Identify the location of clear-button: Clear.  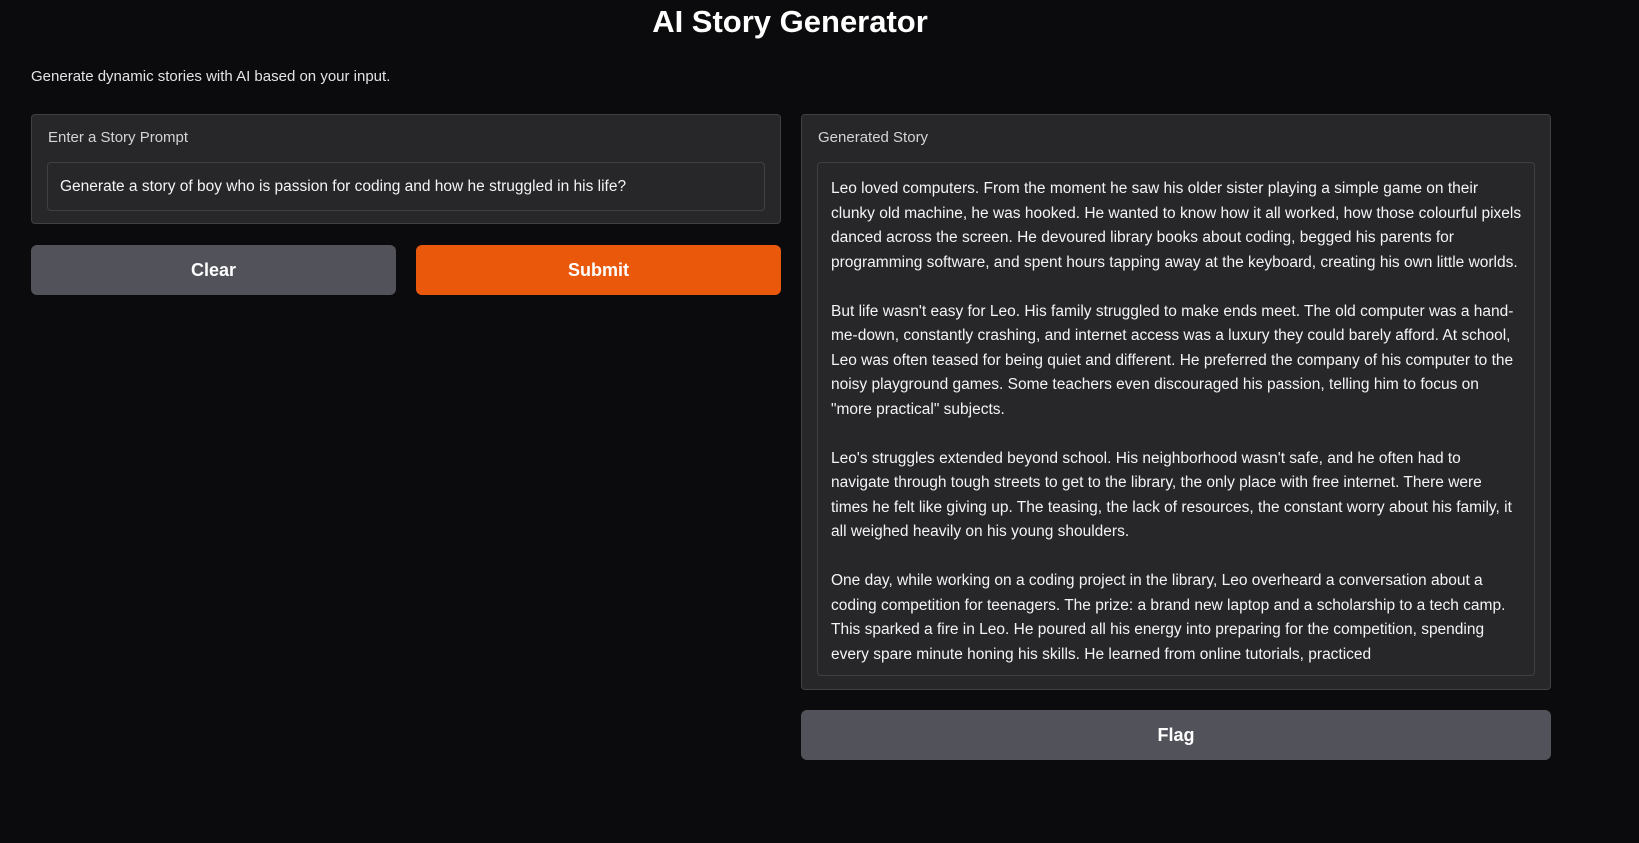
(213, 270).